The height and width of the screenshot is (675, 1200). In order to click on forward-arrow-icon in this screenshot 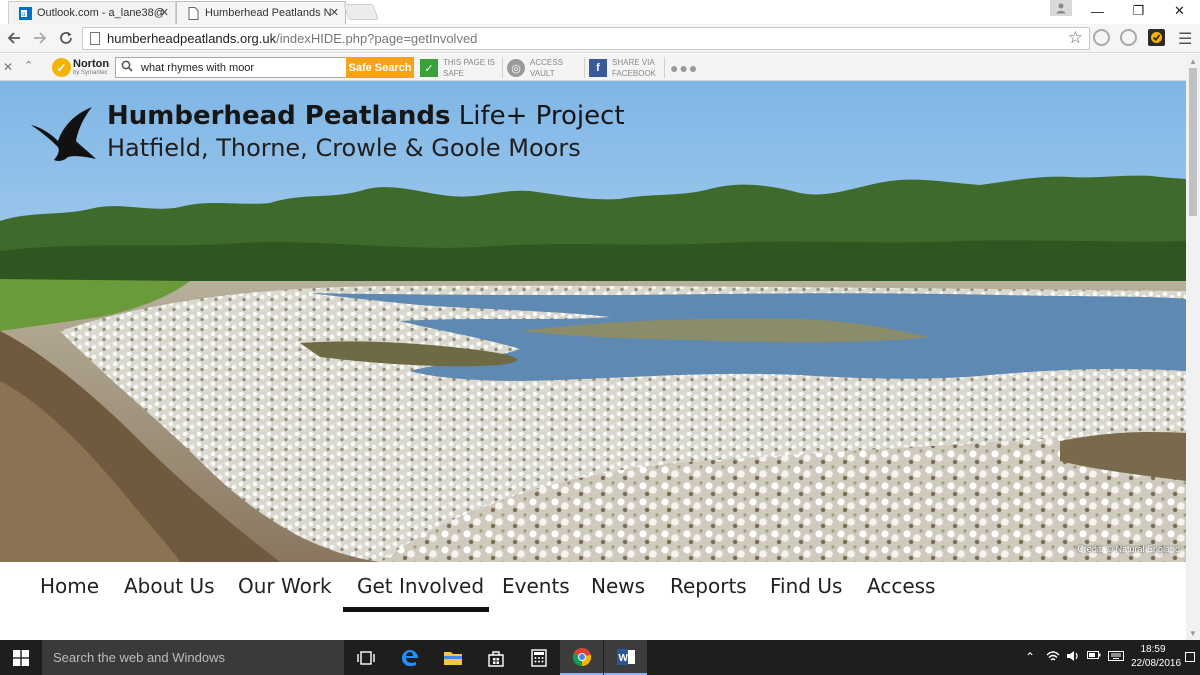, I will do `click(40, 38)`.